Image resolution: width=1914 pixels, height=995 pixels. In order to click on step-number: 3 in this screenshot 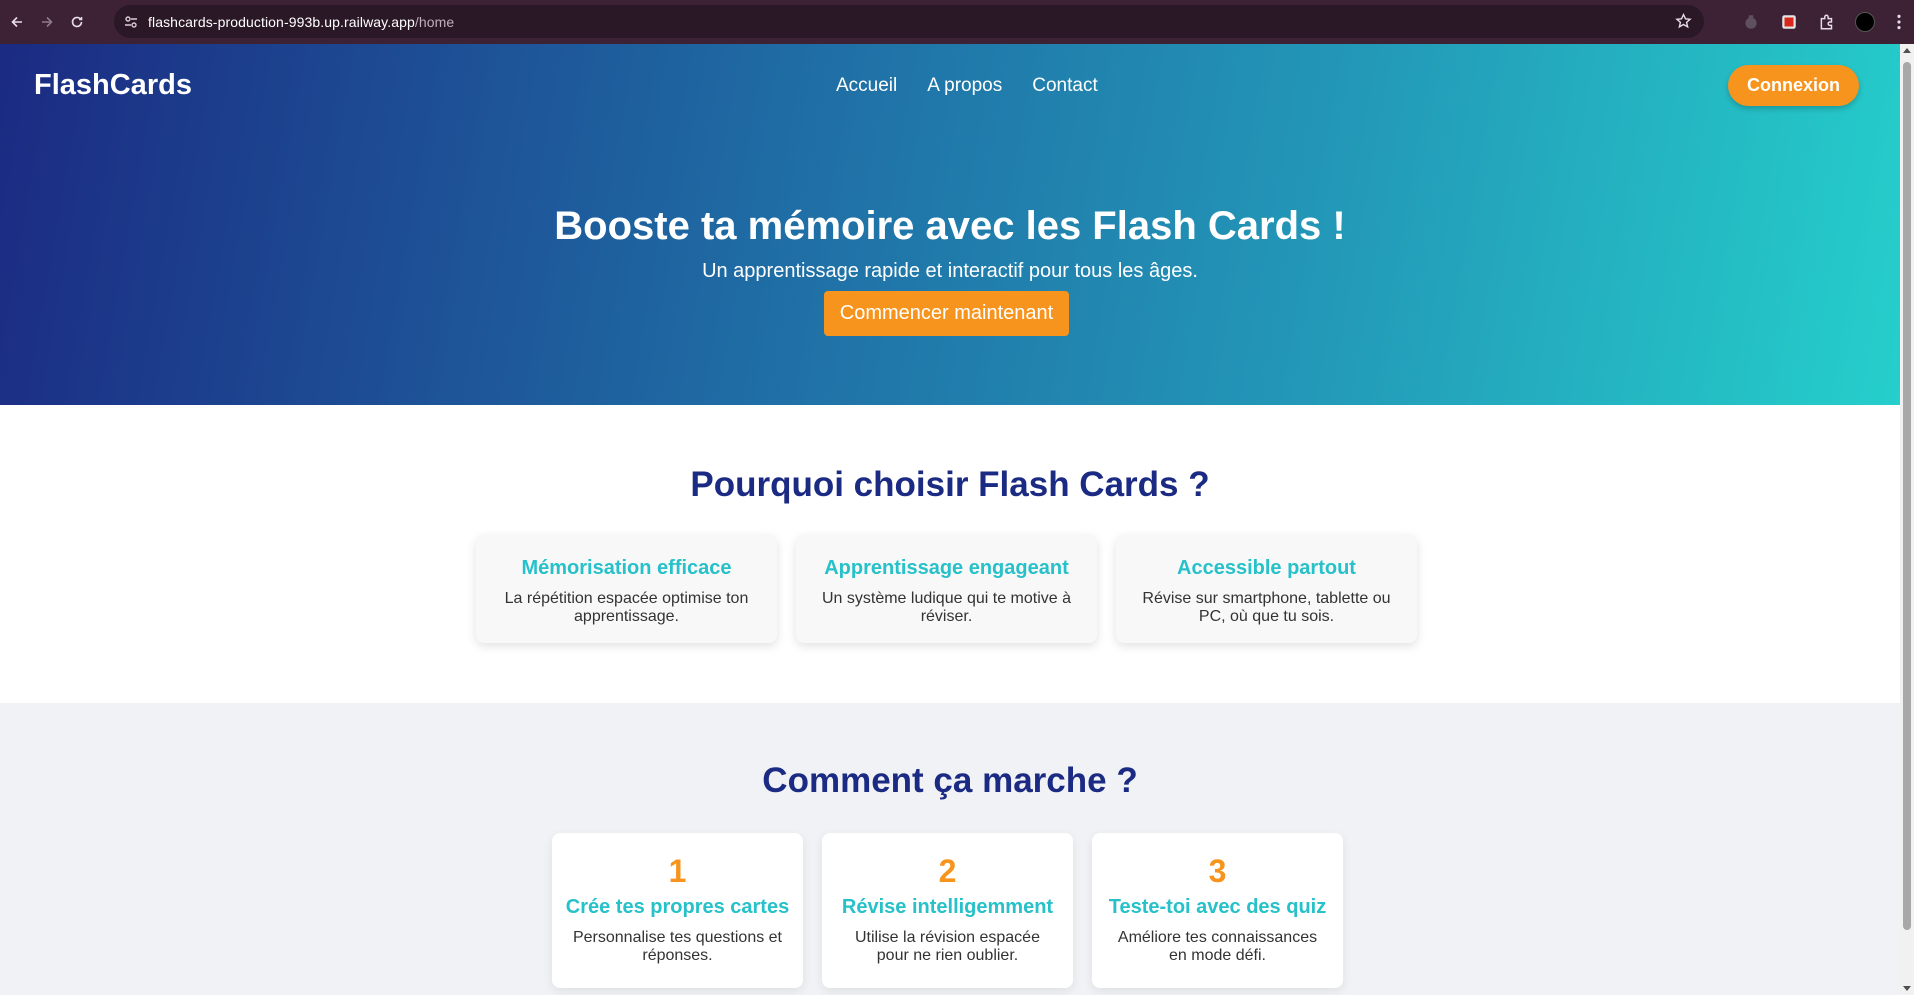, I will do `click(1217, 871)`.